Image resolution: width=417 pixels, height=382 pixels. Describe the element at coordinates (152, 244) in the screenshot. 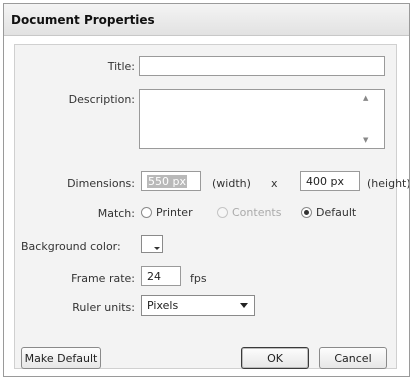

I see `background-color-swatch` at that location.